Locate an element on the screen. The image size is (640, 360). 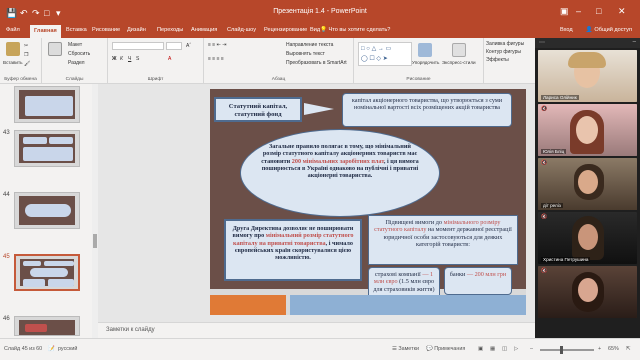
zoom-in-icon: + is located at coordinates (599, 349).